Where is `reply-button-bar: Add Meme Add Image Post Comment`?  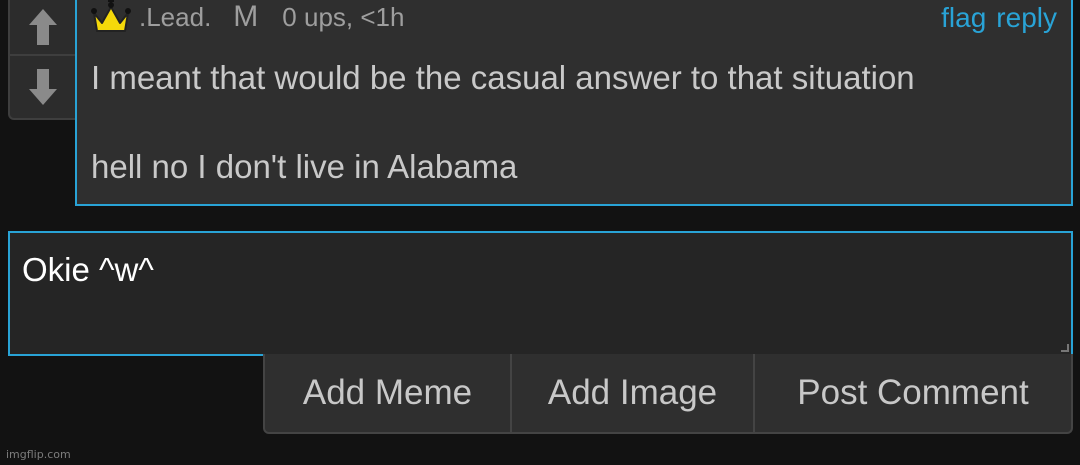 reply-button-bar: Add Meme Add Image Post Comment is located at coordinates (668, 394).